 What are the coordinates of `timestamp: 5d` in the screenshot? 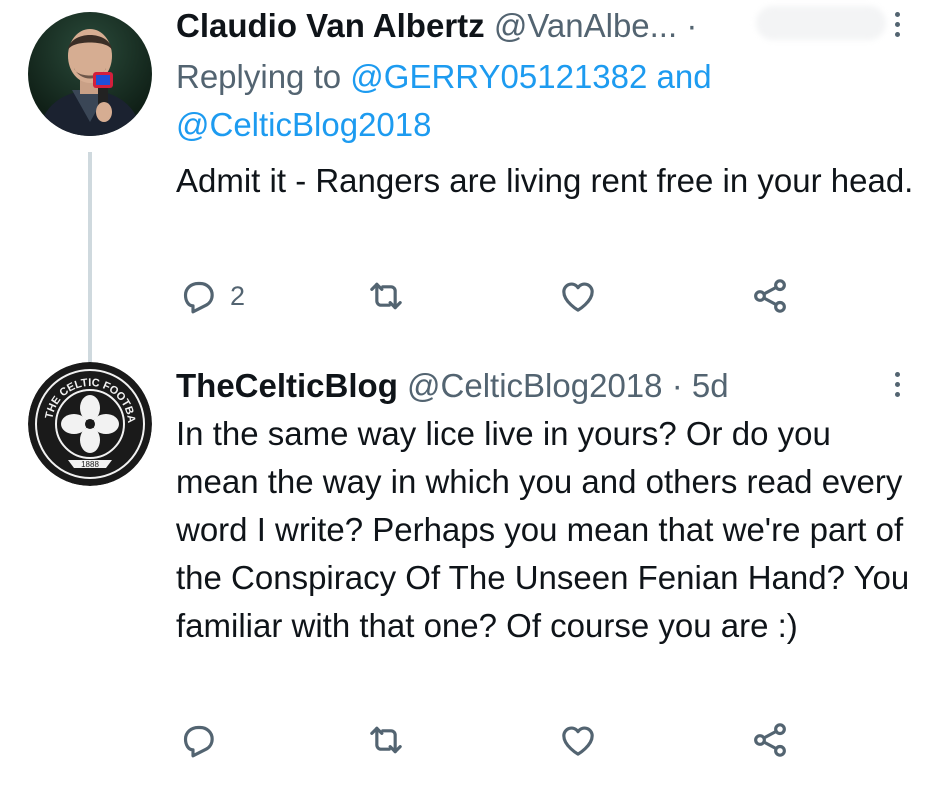 It's located at (710, 385).